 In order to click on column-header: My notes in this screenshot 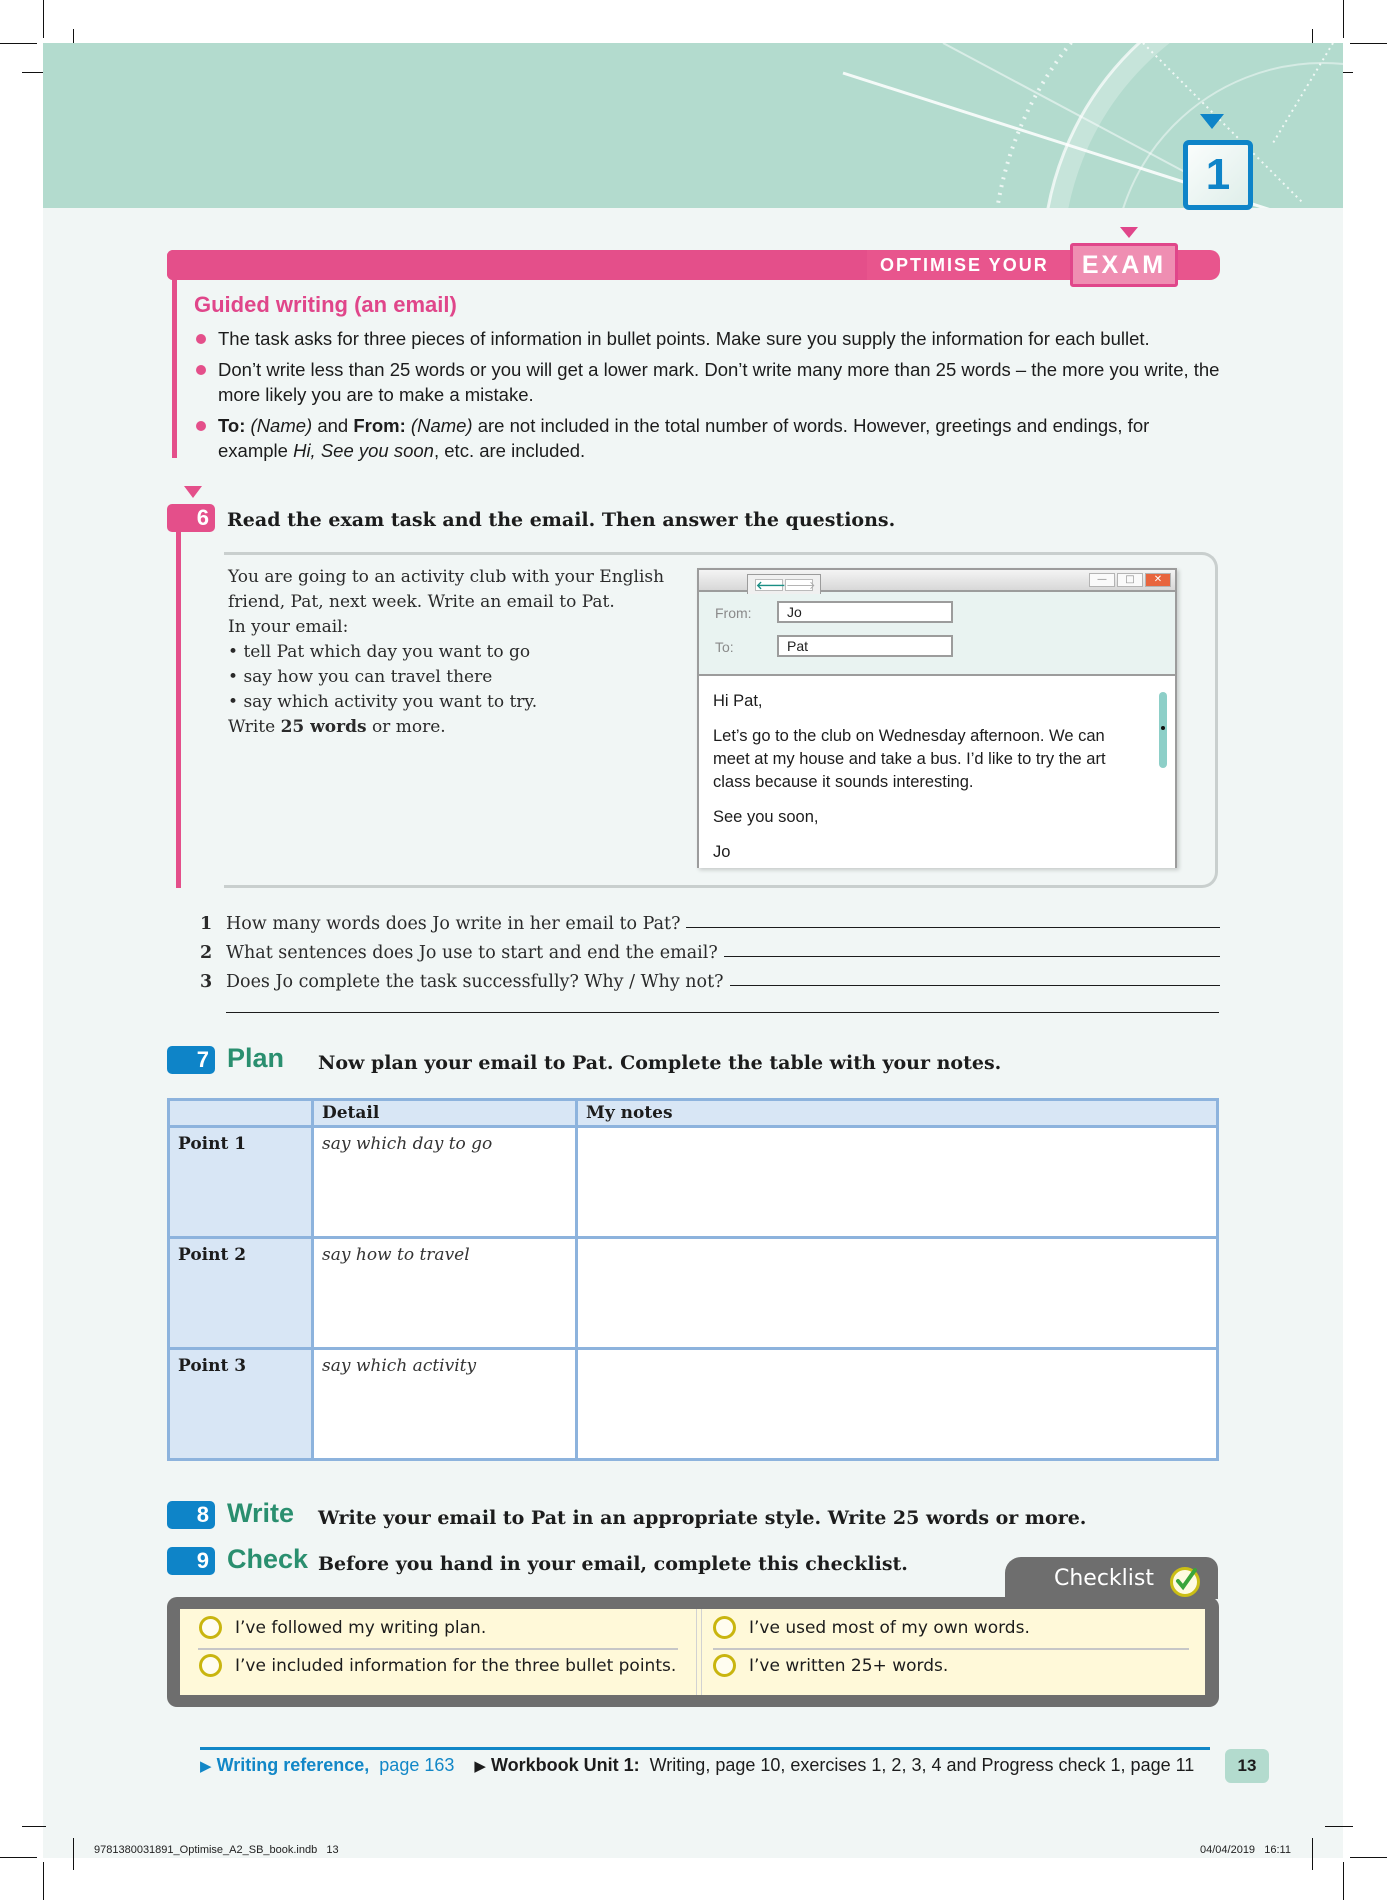, I will do `click(897, 1113)`.